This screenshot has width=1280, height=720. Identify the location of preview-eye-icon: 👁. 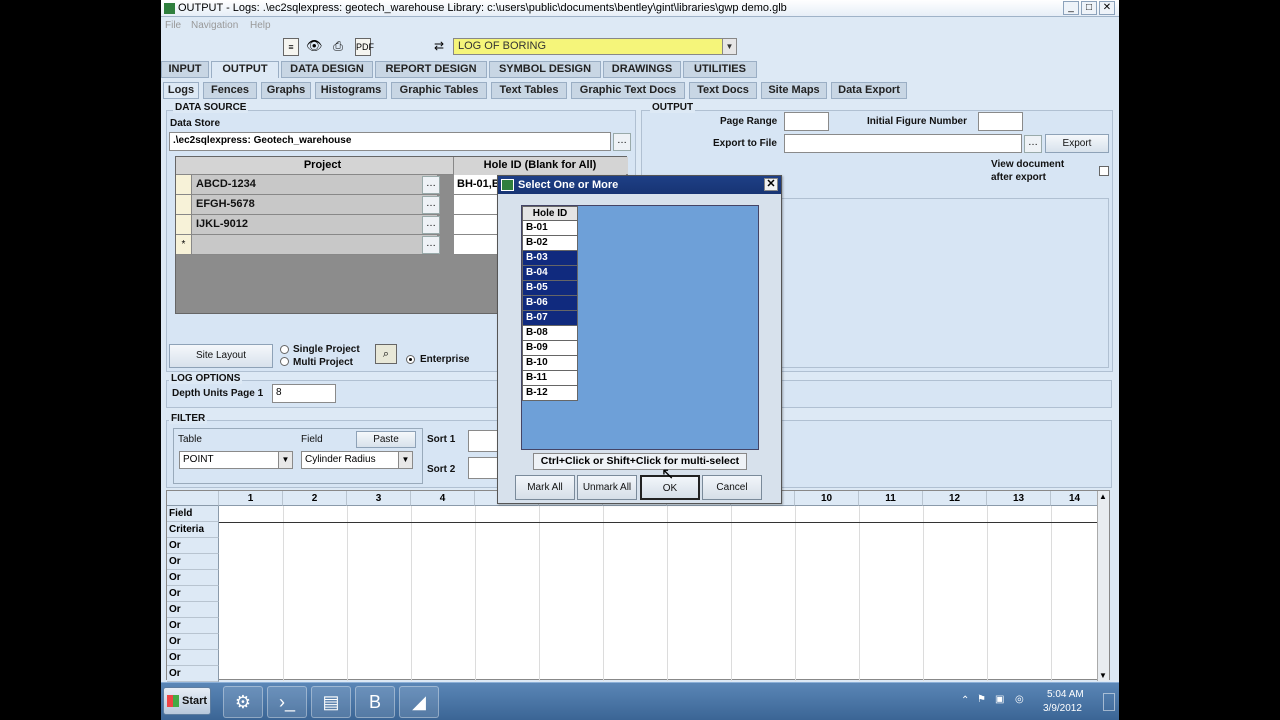
(314, 47).